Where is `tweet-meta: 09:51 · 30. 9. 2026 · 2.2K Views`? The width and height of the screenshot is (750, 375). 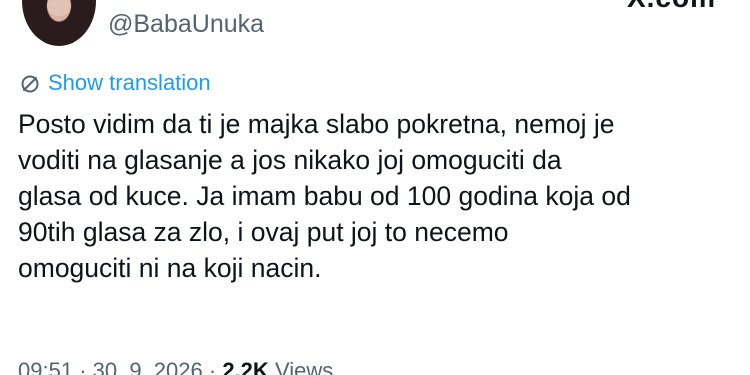 tweet-meta: 09:51 · 30. 9. 2026 · 2.2K Views is located at coordinates (175, 366).